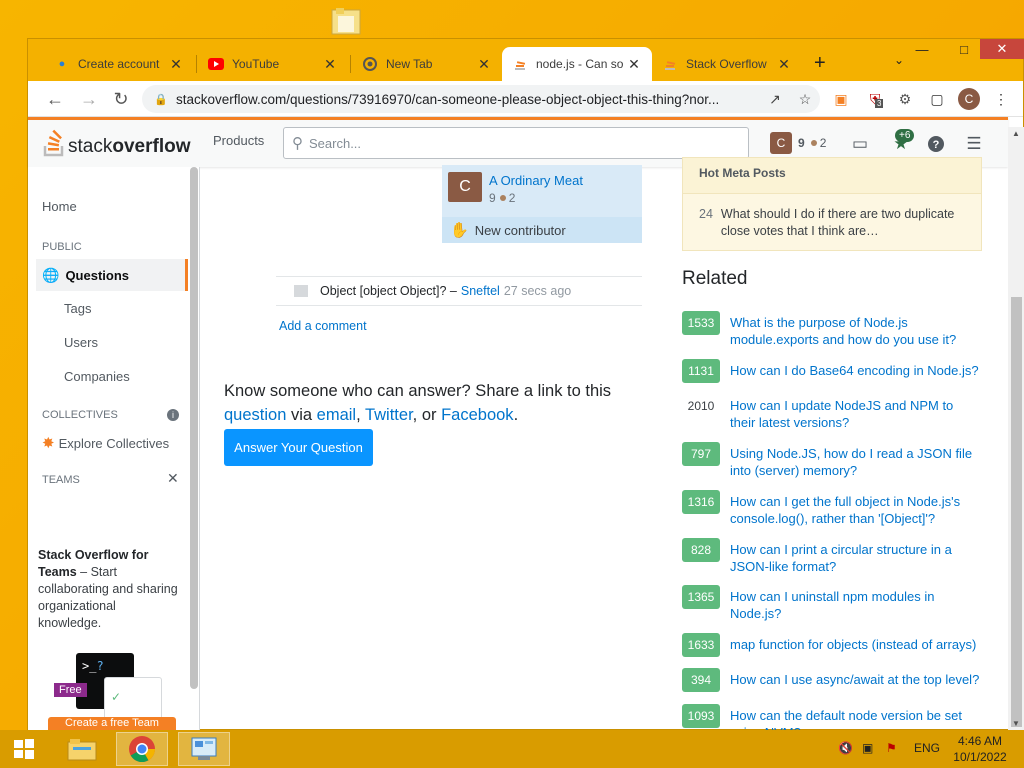 Image resolution: width=1024 pixels, height=768 pixels. I want to click on site-switcher-icon: ☰, so click(974, 144).